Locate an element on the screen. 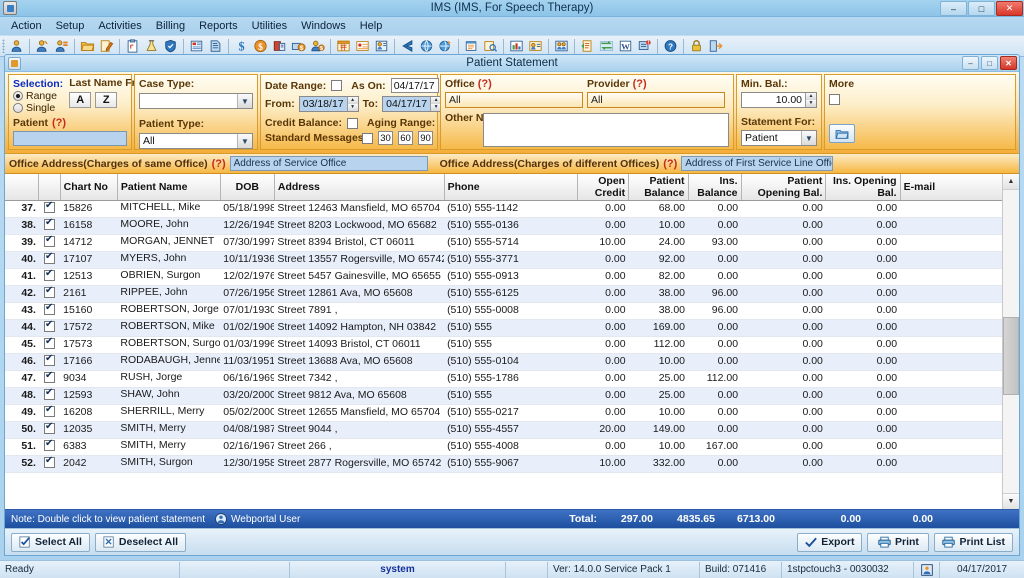  statement-for-select: Patient ▼ is located at coordinates (779, 138).